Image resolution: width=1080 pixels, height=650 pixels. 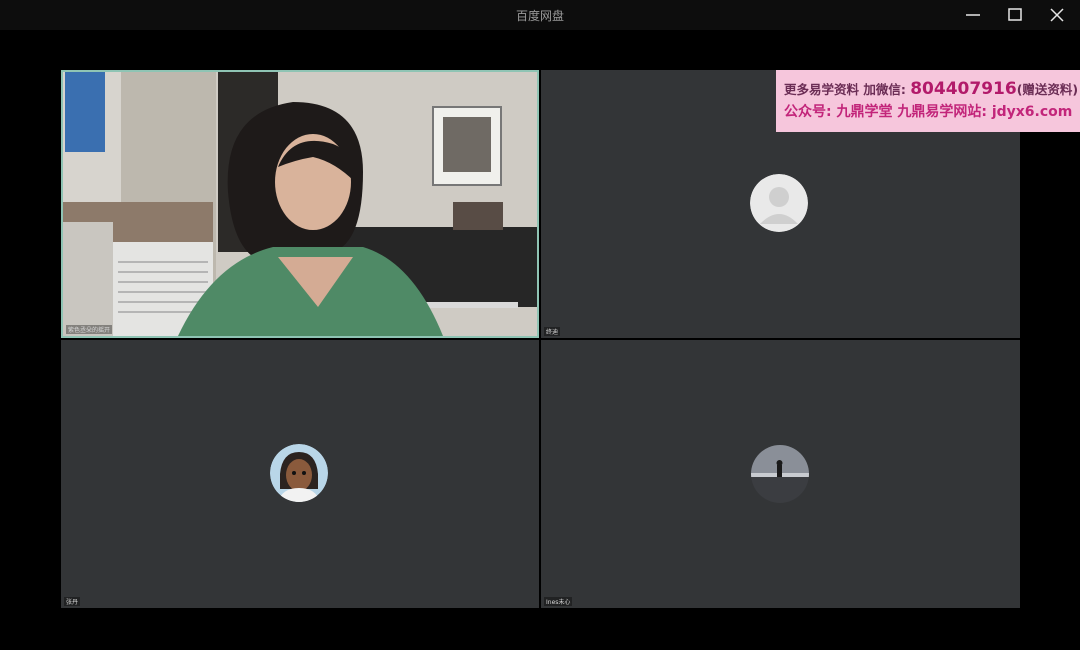 I want to click on maximize-icon, so click(x=1015, y=14).